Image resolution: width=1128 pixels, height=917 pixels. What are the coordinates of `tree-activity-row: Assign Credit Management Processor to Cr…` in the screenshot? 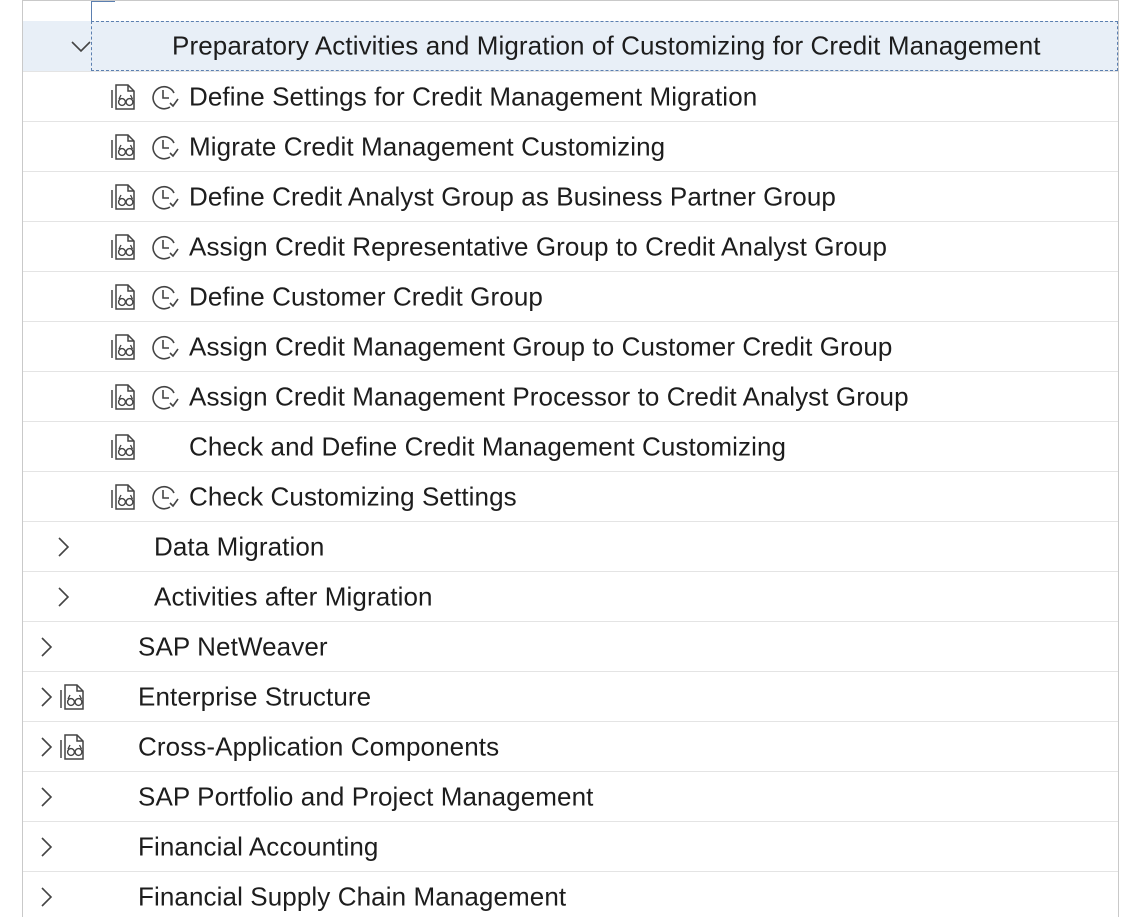 It's located at (570, 397).